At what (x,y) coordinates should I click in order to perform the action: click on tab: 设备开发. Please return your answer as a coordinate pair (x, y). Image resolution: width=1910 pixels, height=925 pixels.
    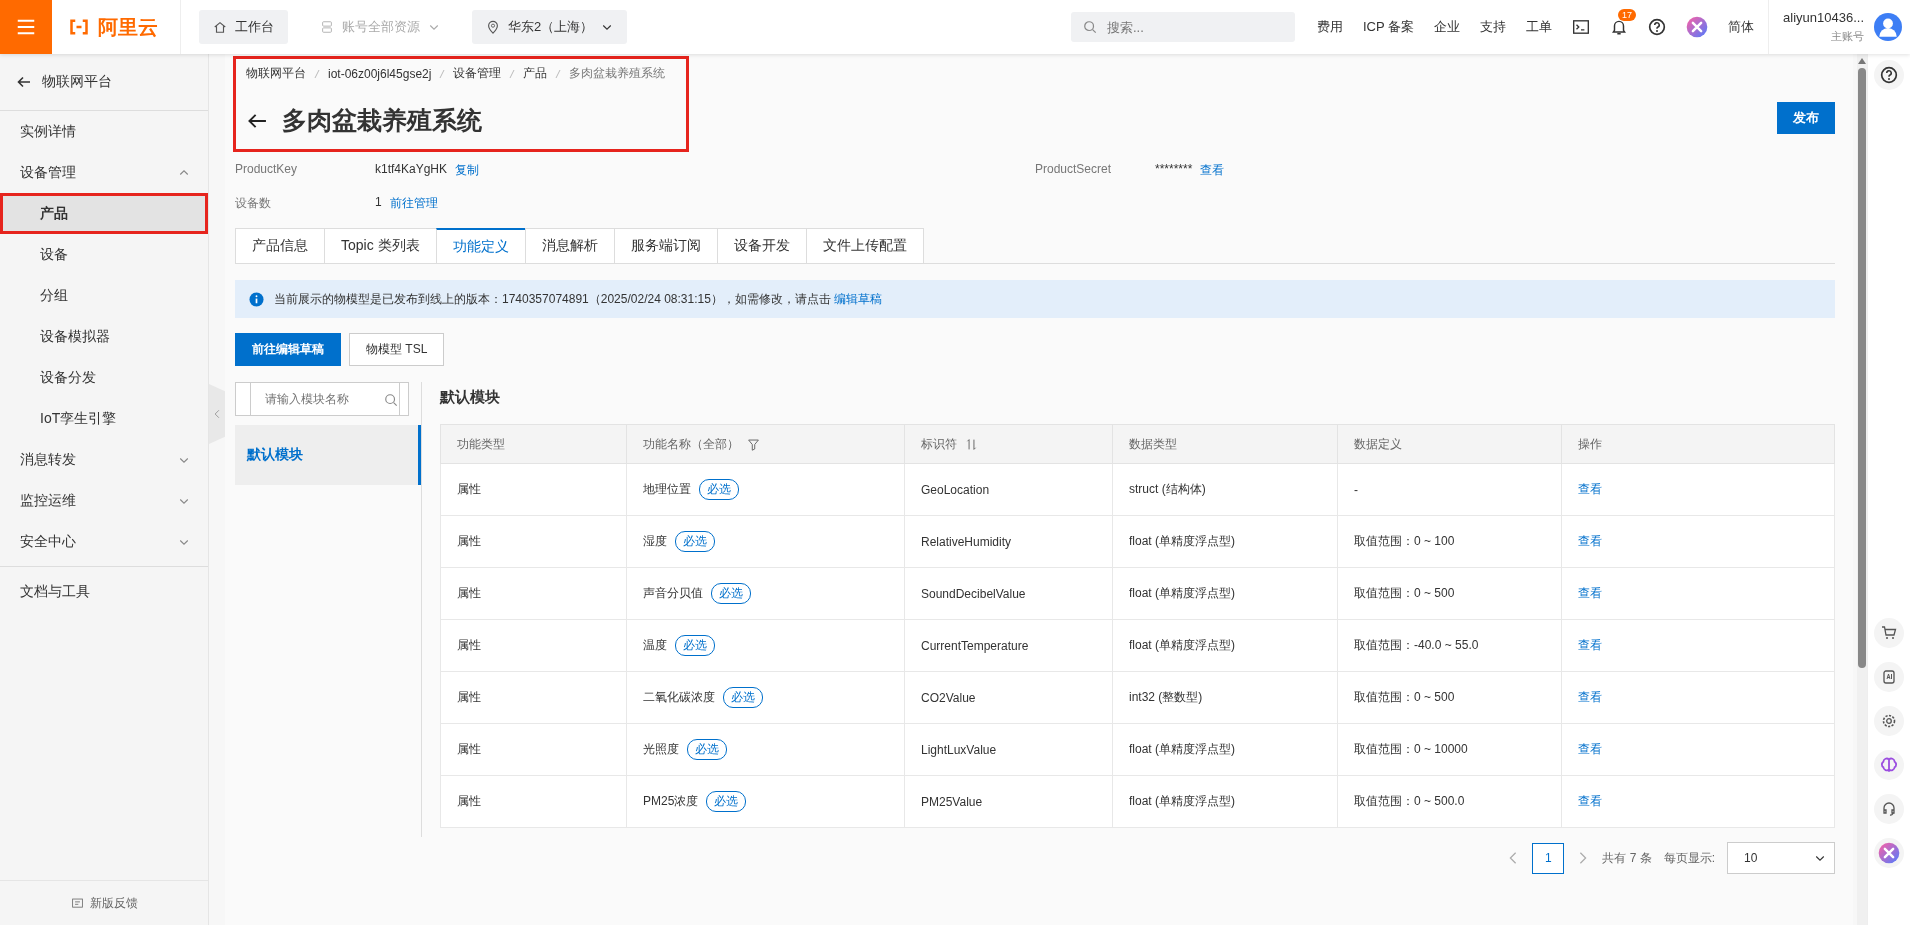
    Looking at the image, I should click on (761, 245).